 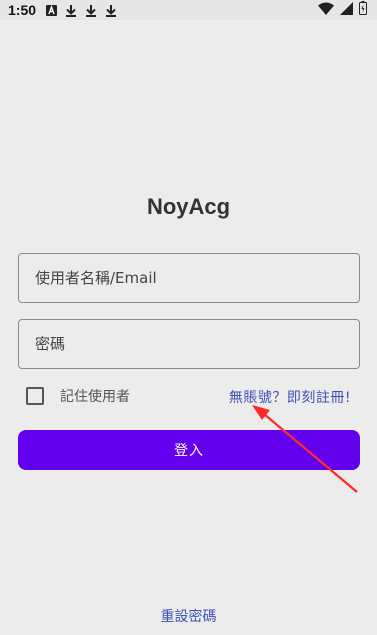 What do you see at coordinates (290, 397) in the screenshot?
I see `register-link: 無賬號？即刻註冊!` at bounding box center [290, 397].